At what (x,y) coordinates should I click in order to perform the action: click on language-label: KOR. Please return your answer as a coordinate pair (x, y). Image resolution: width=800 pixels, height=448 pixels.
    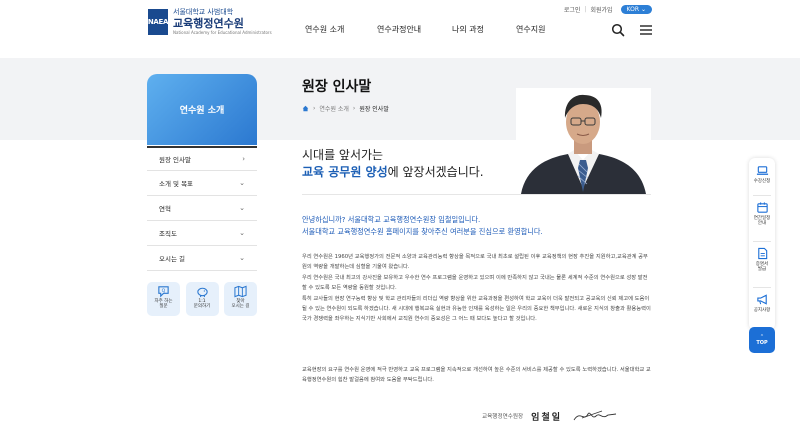
    Looking at the image, I should click on (633, 9).